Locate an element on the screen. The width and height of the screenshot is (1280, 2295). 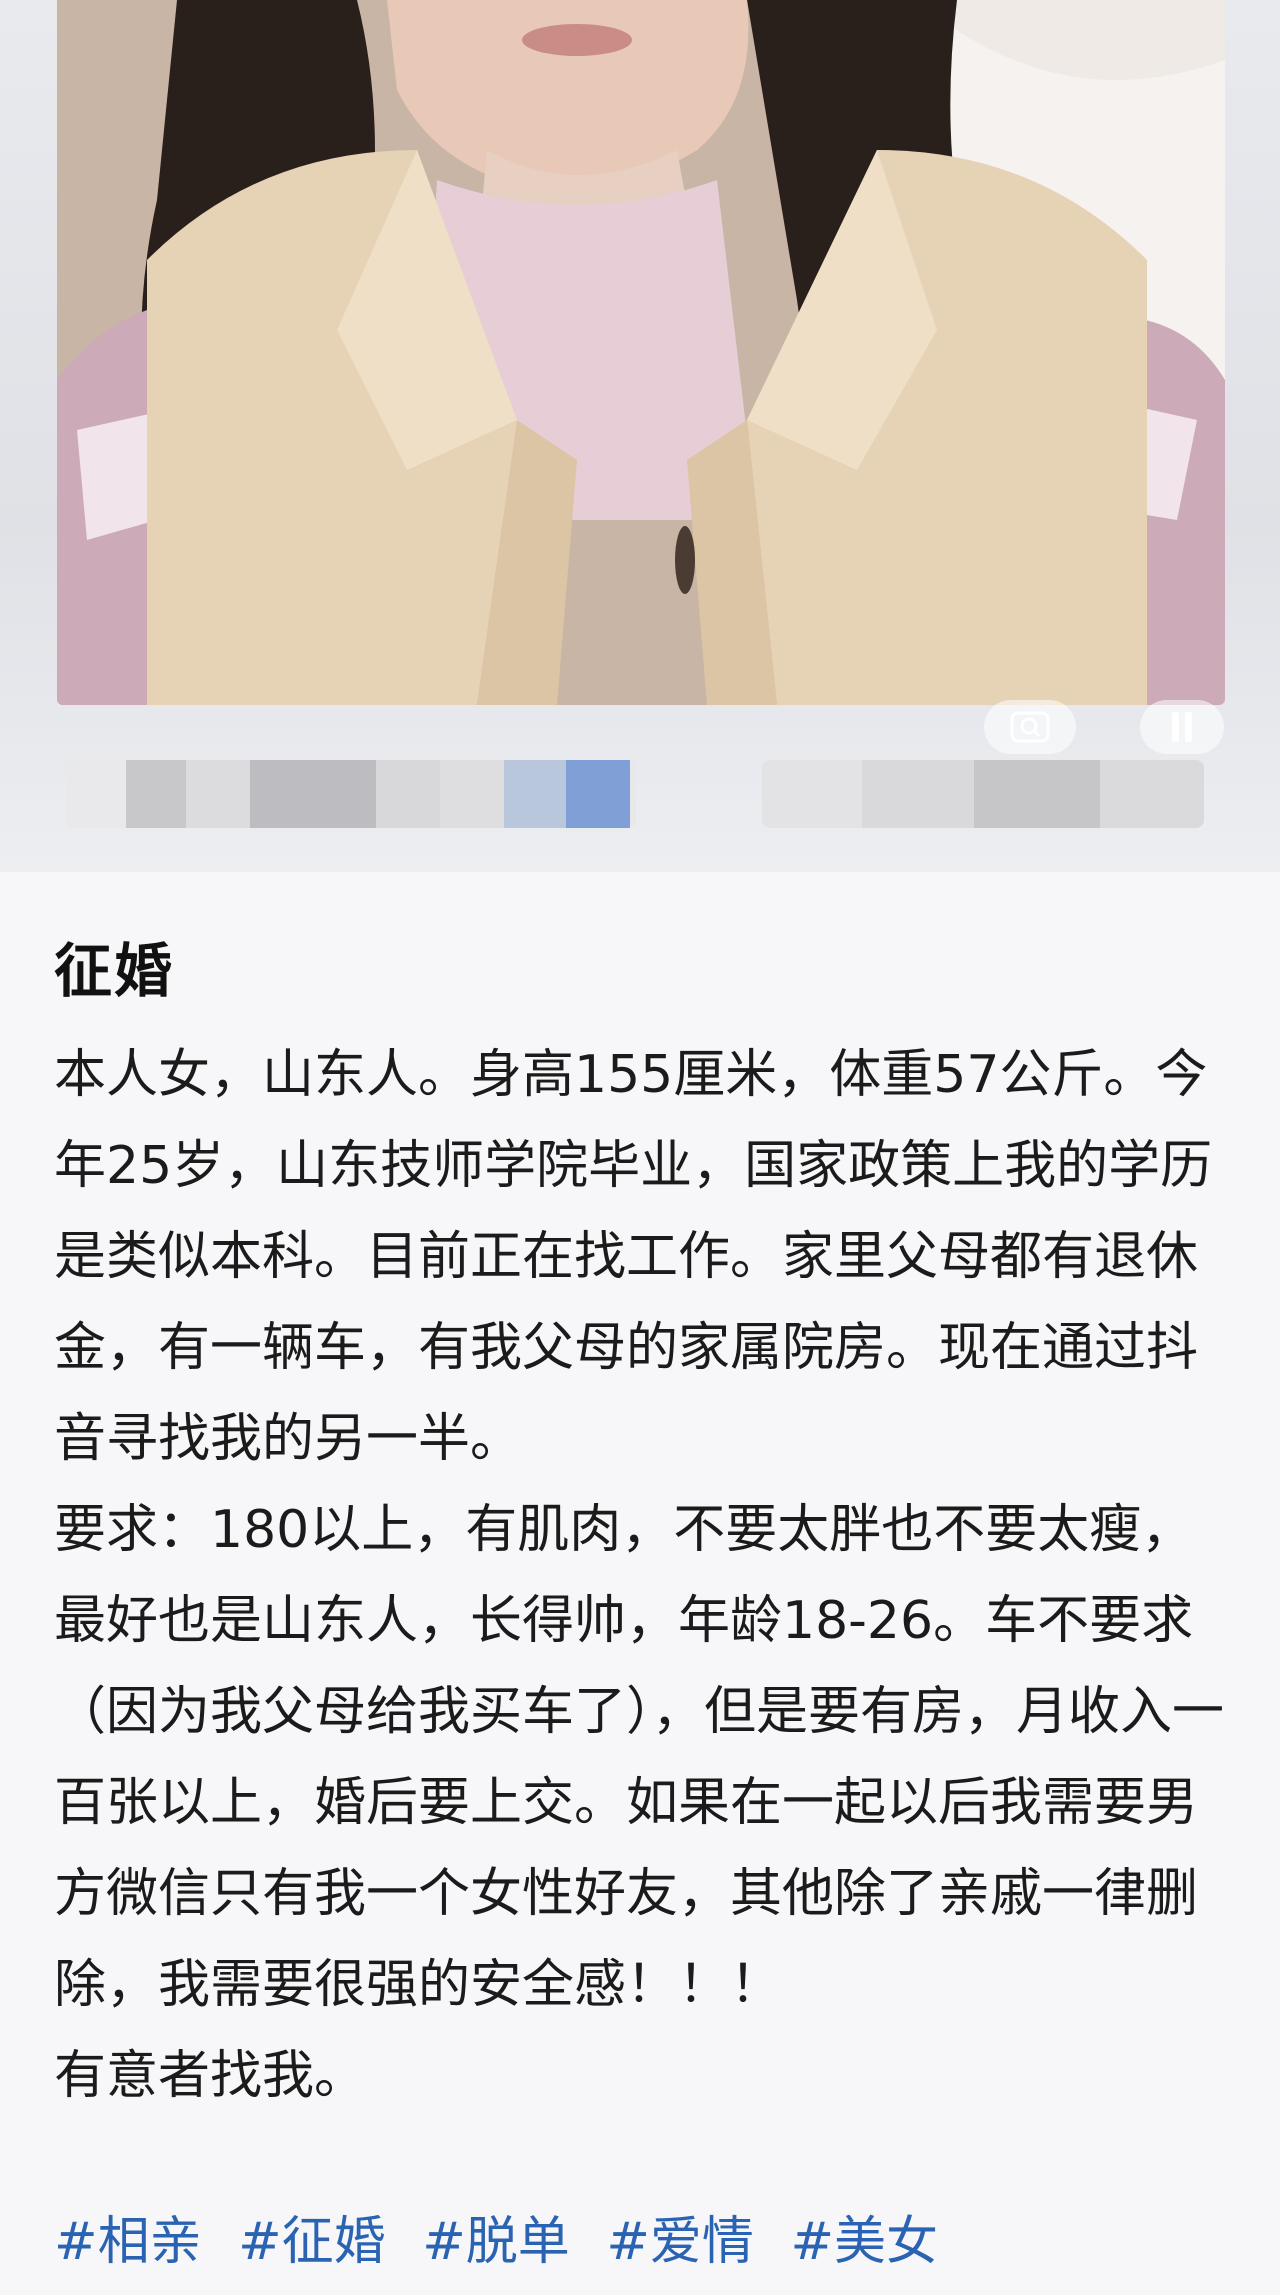
blurred-caption-right is located at coordinates (983, 794).